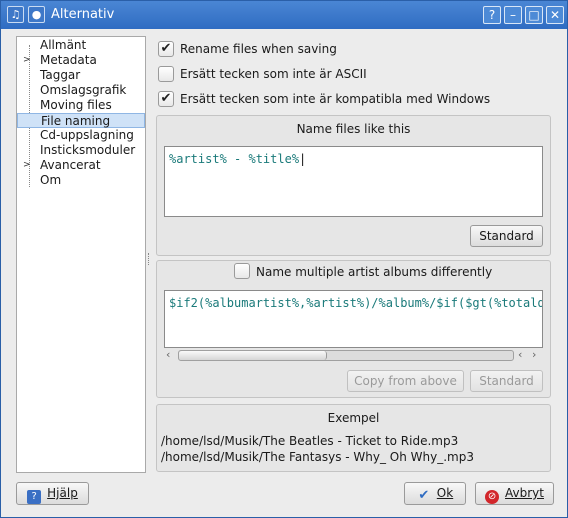  I want to click on naming-format-input: %artist% - %title%|, so click(353, 181).